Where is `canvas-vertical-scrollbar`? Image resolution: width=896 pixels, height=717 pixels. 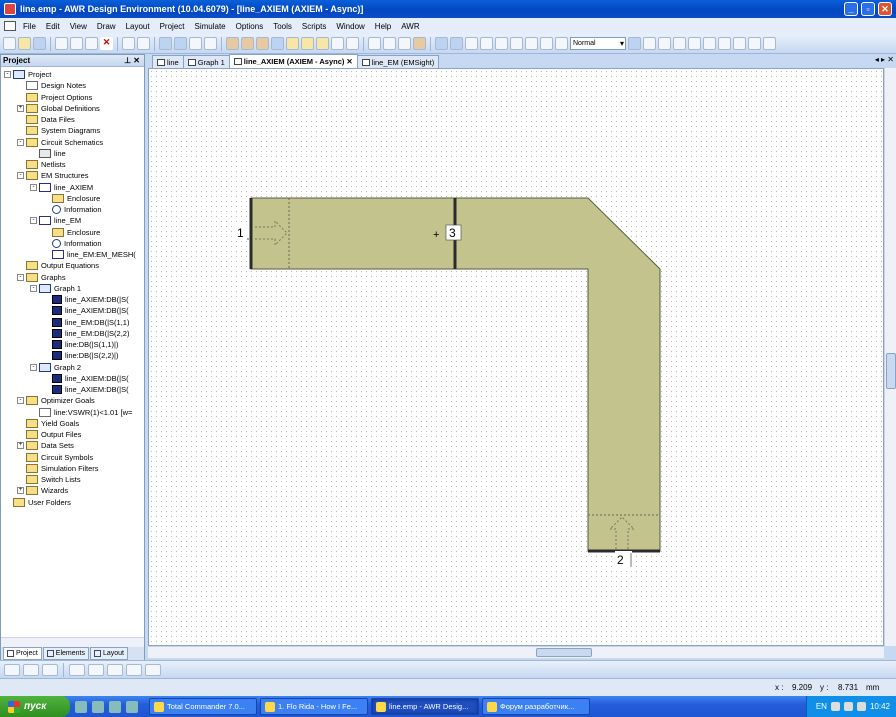
canvas-vertical-scrollbar is located at coordinates (890, 357).